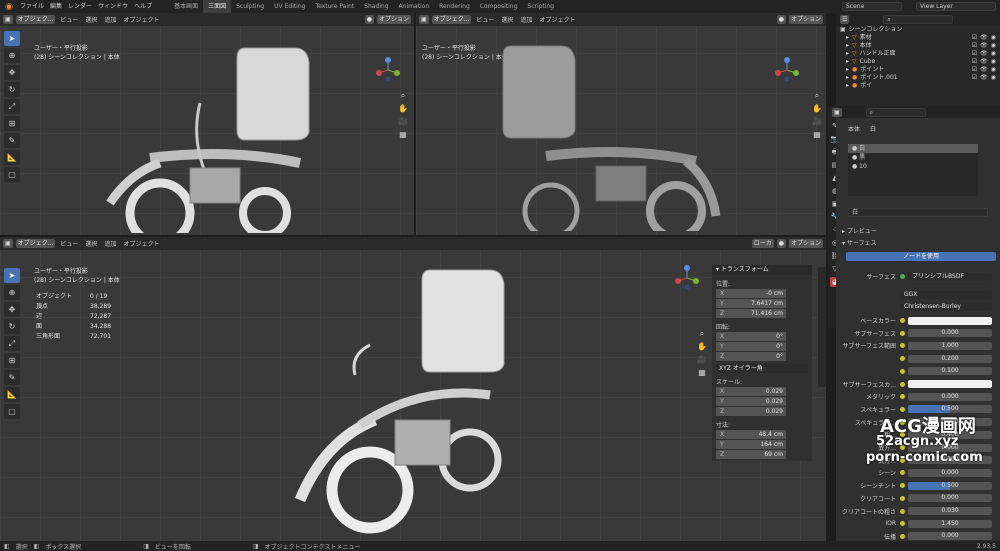 This screenshot has width=1000, height=551. What do you see at coordinates (918, 46) in the screenshot?
I see `outliner-item: ▸ ▽ 本体 ☑ 👁 ◉` at bounding box center [918, 46].